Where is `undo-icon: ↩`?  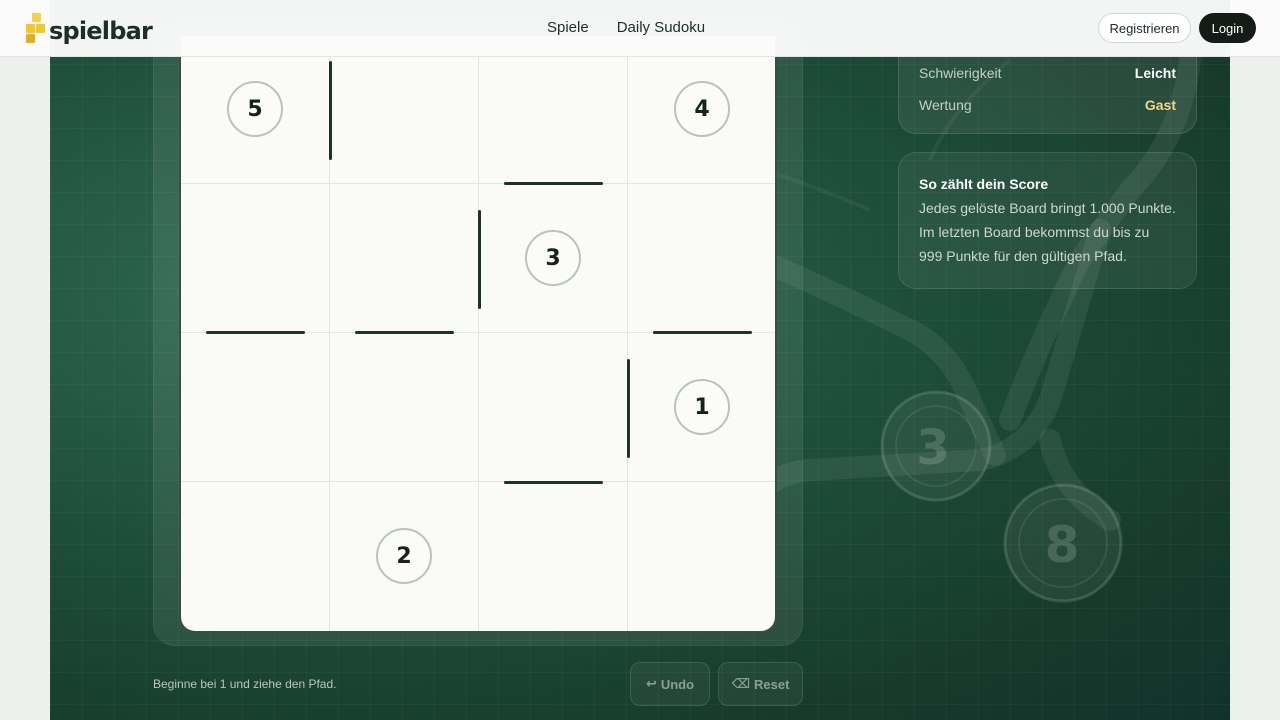
undo-icon: ↩ is located at coordinates (651, 683).